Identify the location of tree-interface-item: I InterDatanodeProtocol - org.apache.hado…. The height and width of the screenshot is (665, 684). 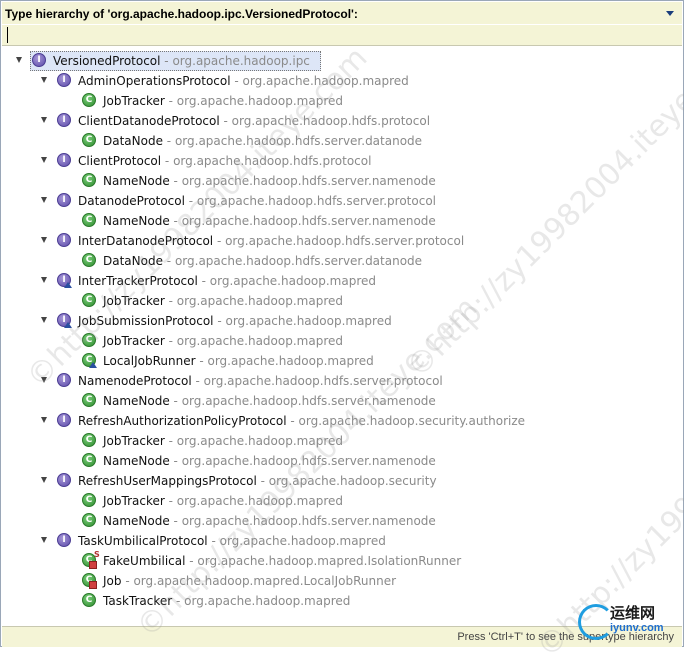
(342, 241).